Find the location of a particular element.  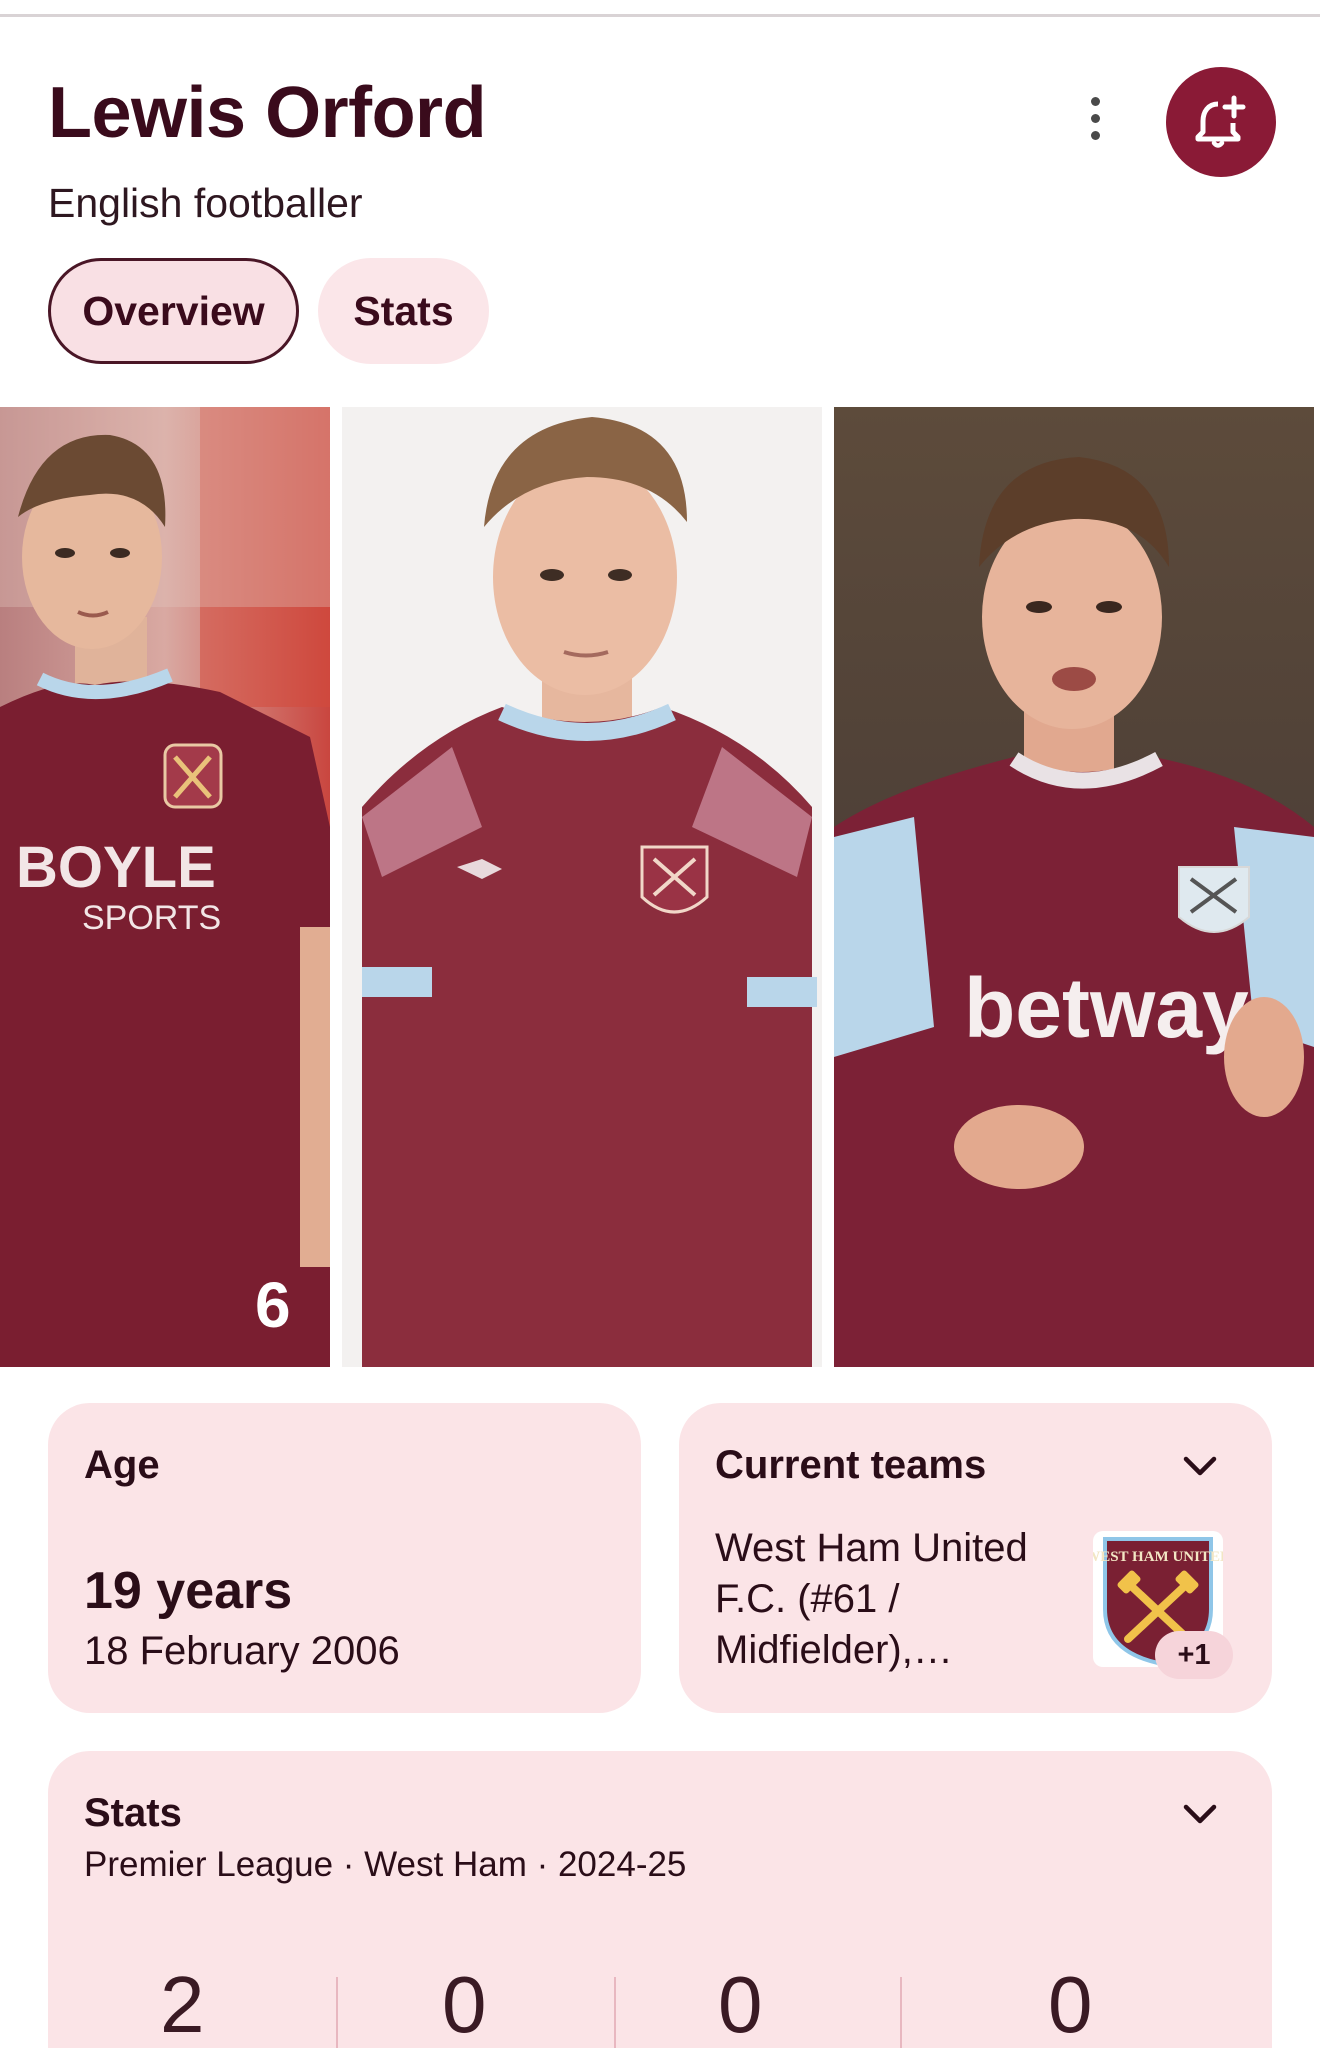

follow-button is located at coordinates (1221, 122).